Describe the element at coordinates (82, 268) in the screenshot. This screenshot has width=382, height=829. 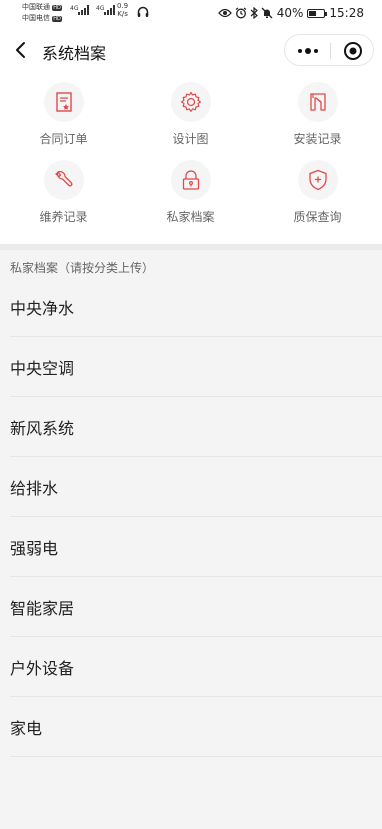
I see `section-title: 私家档案（请按分类上传）` at that location.